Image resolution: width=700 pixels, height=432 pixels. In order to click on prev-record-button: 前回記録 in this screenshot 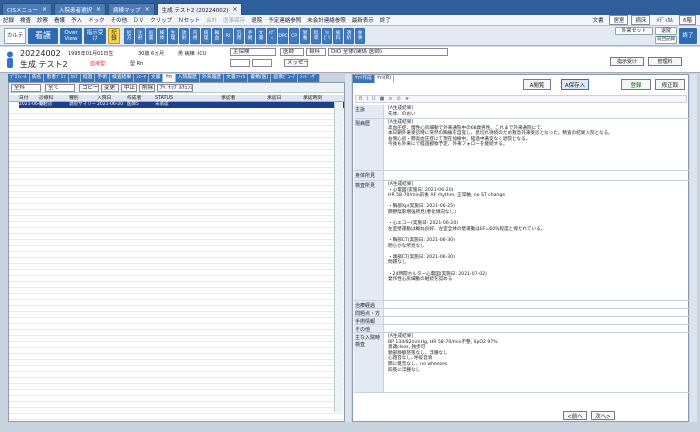, I will do `click(666, 40)`.